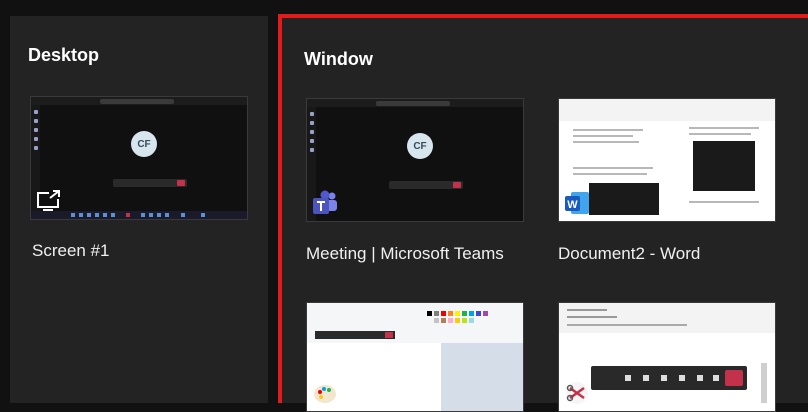  I want to click on paint-icon, so click(325, 393).